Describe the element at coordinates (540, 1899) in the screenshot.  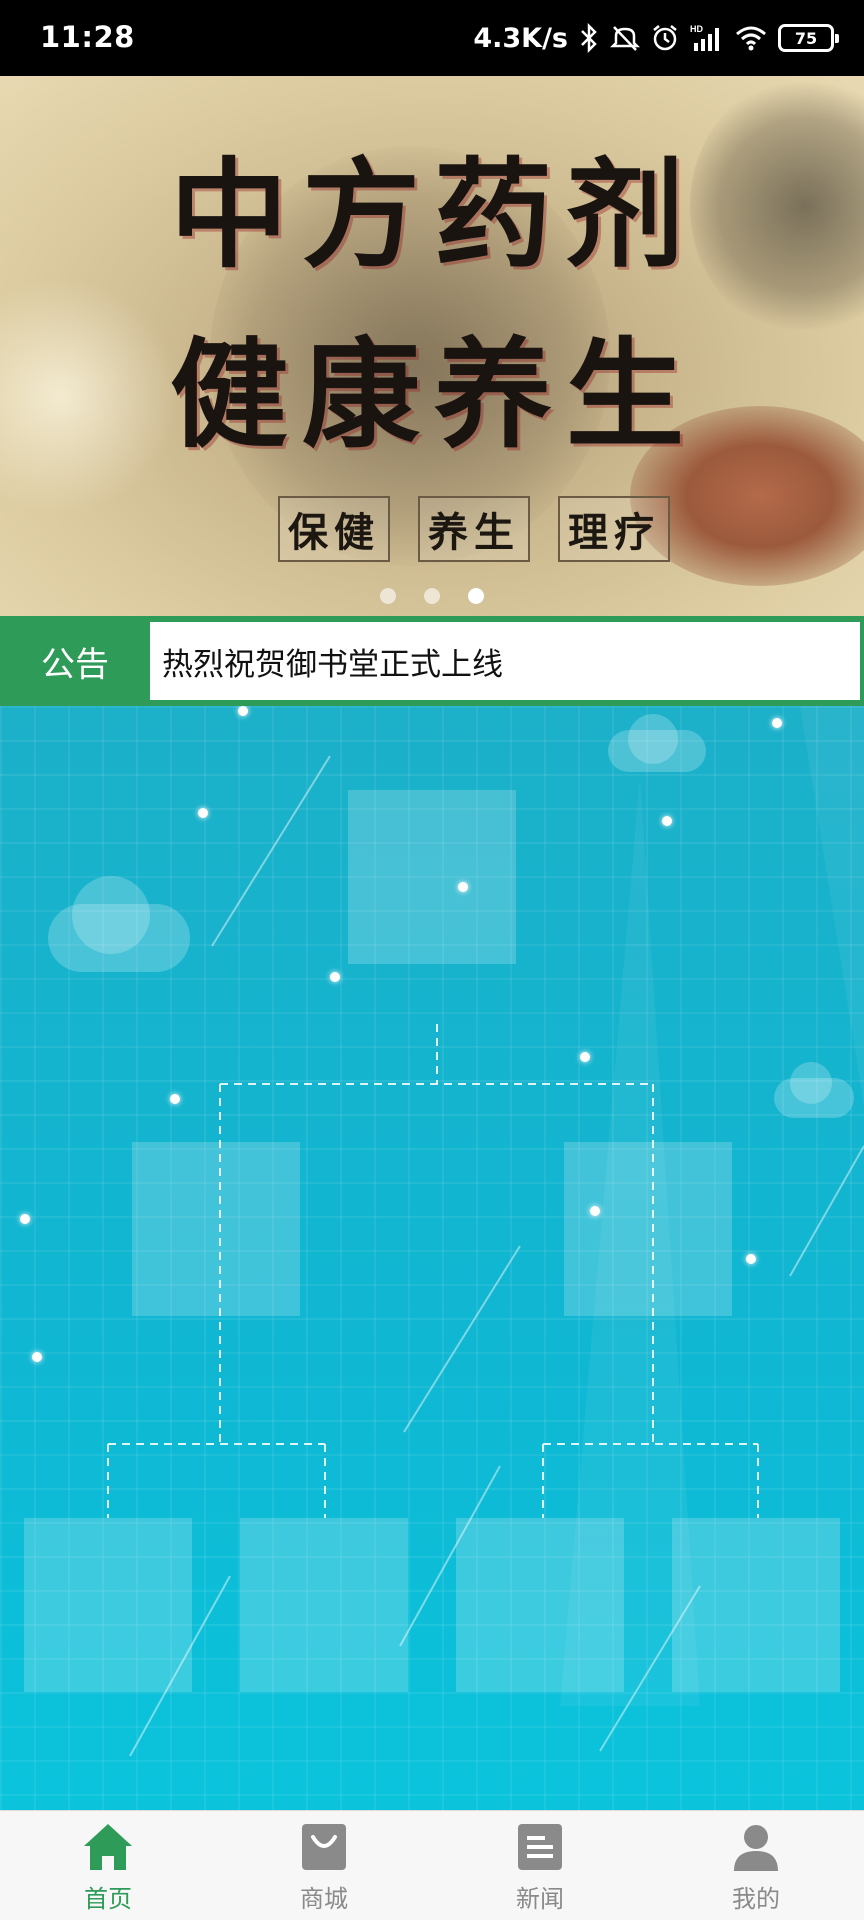
I see `tab-label: 新闻` at that location.